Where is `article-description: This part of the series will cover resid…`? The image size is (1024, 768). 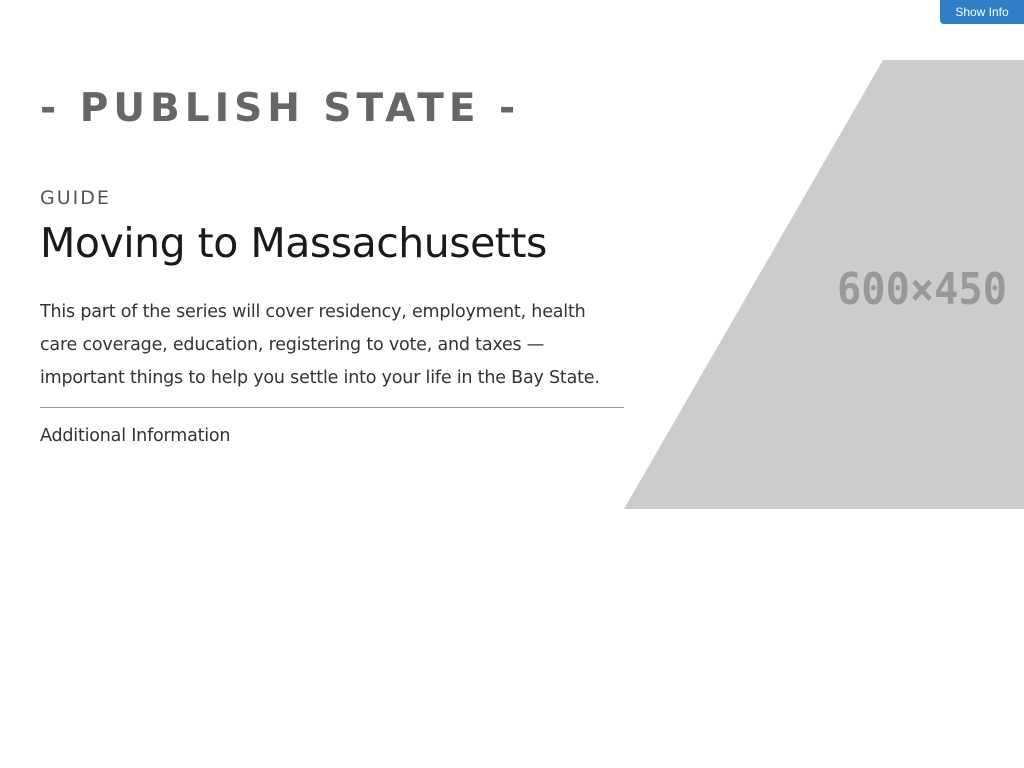 article-description: This part of the series will cover resid… is located at coordinates (320, 345).